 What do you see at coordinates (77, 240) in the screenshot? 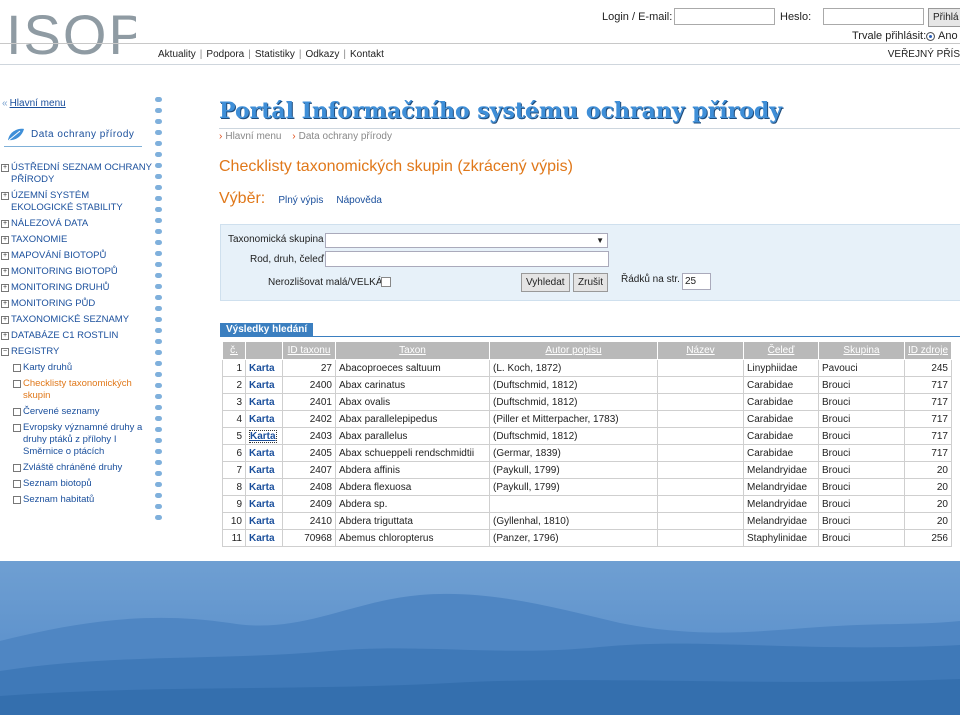
I see `menu-item: + TAXONOMIE` at bounding box center [77, 240].